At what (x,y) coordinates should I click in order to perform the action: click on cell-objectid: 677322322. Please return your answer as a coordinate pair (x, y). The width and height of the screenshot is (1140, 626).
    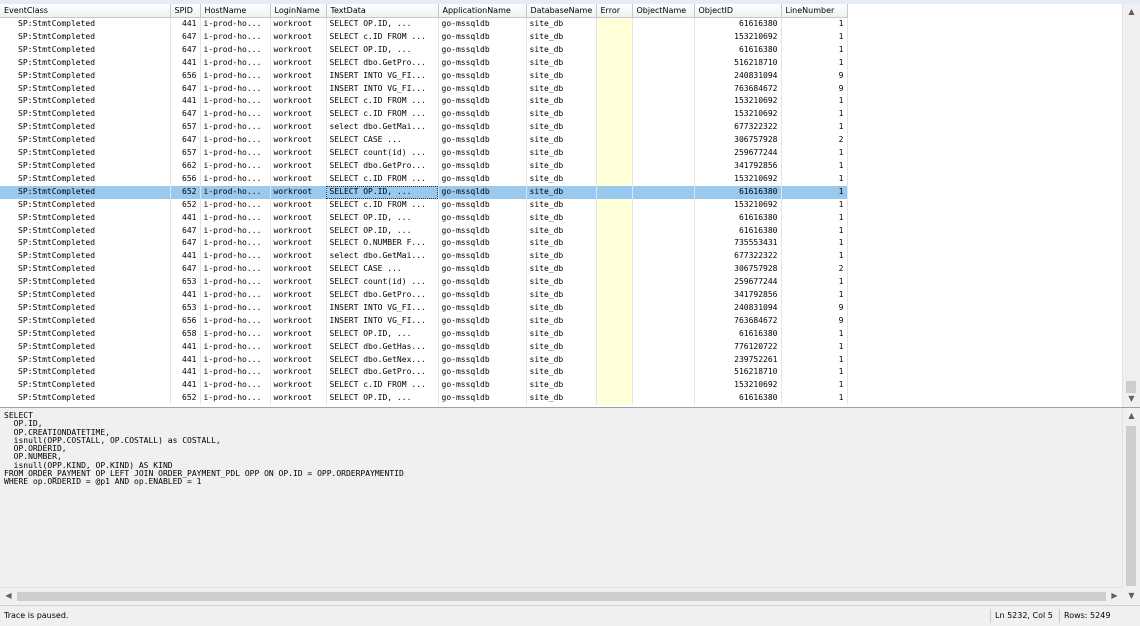
    Looking at the image, I should click on (738, 128).